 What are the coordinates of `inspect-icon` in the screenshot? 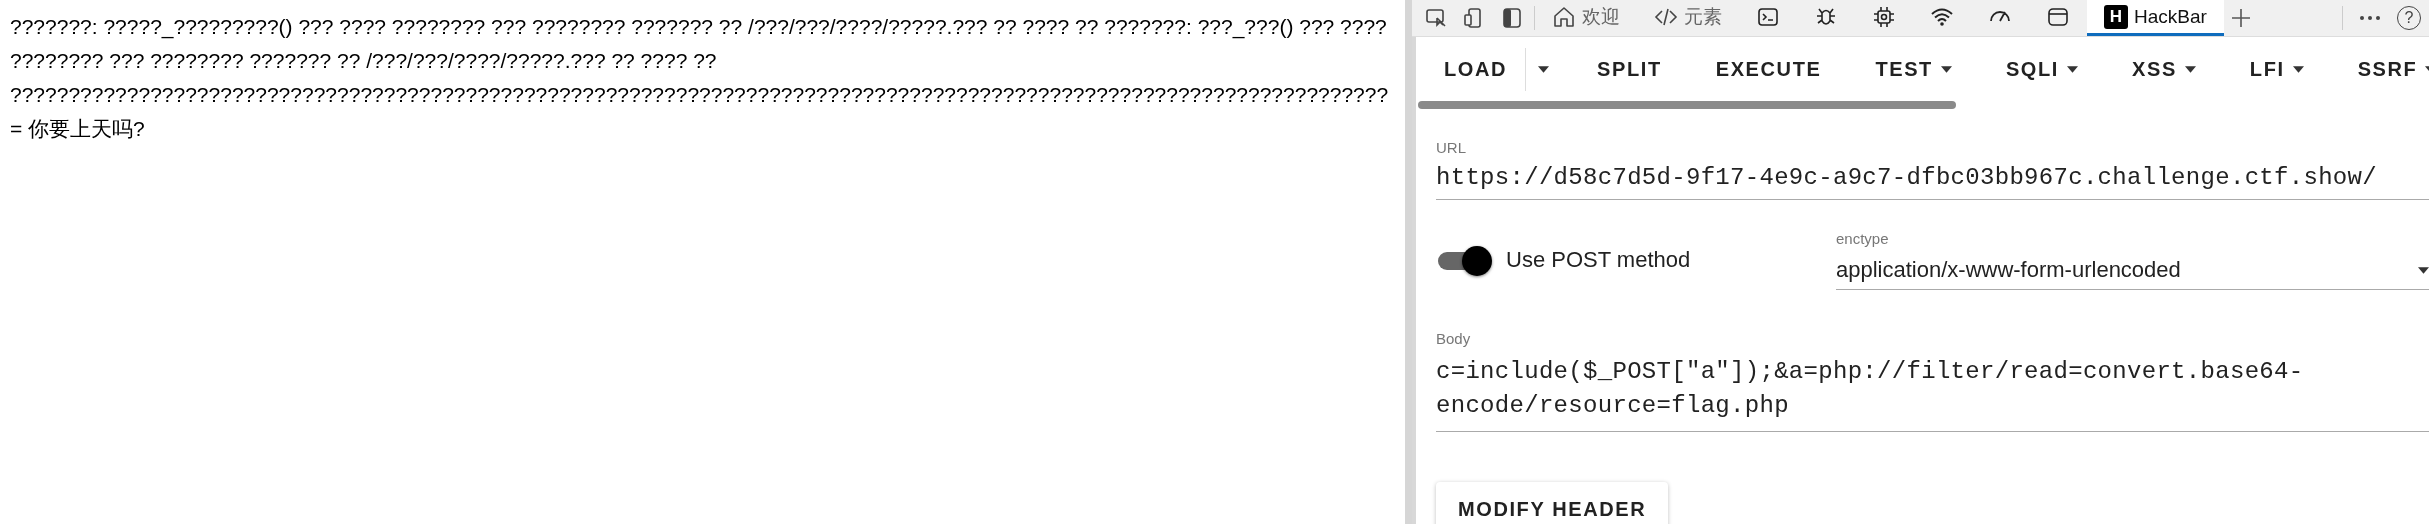 It's located at (1436, 18).